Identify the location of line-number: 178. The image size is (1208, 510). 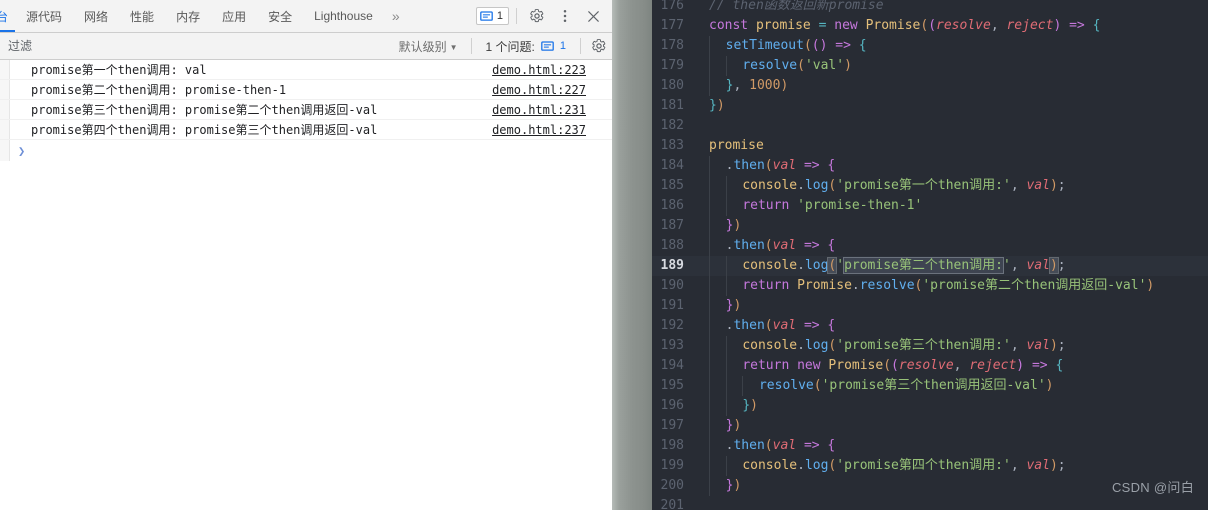
(672, 45).